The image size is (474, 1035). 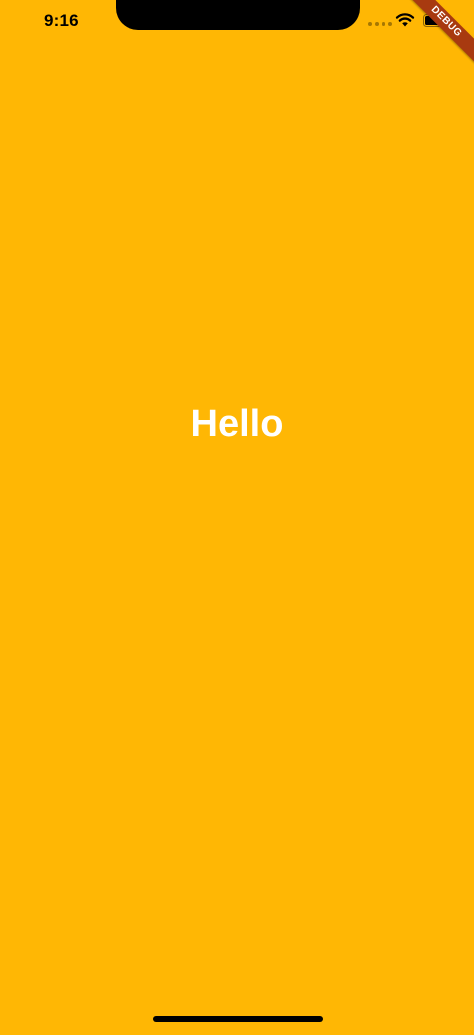 What do you see at coordinates (380, 25) in the screenshot?
I see `cellular-signal-icon` at bounding box center [380, 25].